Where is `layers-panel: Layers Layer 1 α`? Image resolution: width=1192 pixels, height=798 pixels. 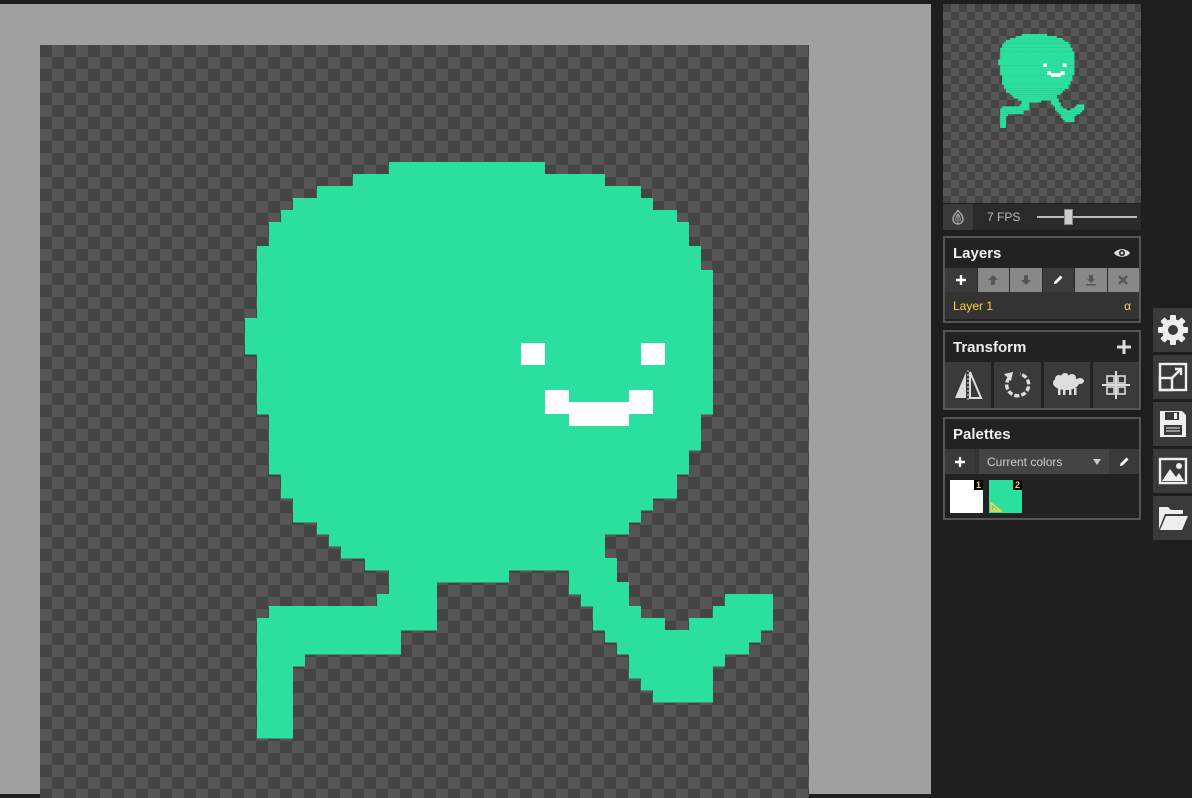 layers-panel: Layers Layer 1 α is located at coordinates (1042, 279).